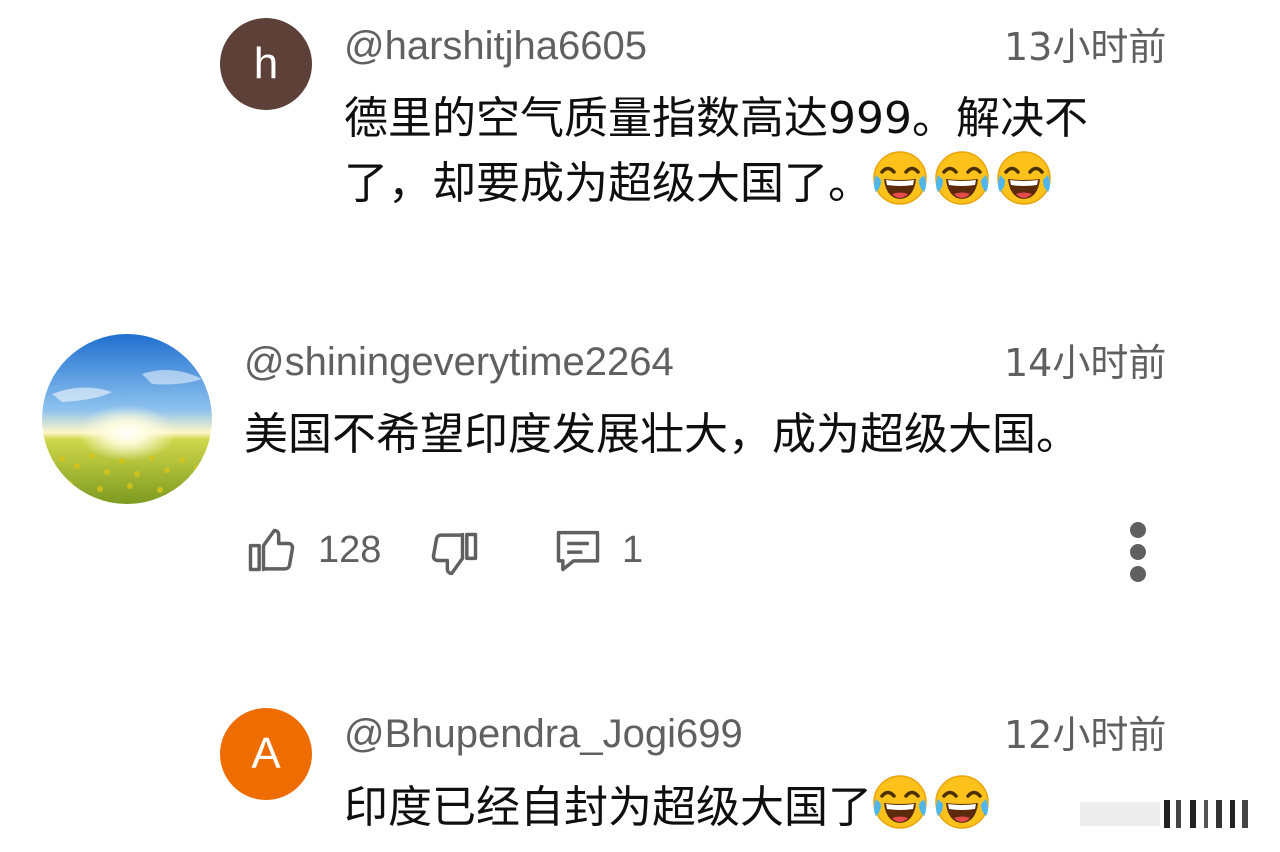  I want to click on comment-text-line: 了，却要成为超级大国了。, so click(716, 182).